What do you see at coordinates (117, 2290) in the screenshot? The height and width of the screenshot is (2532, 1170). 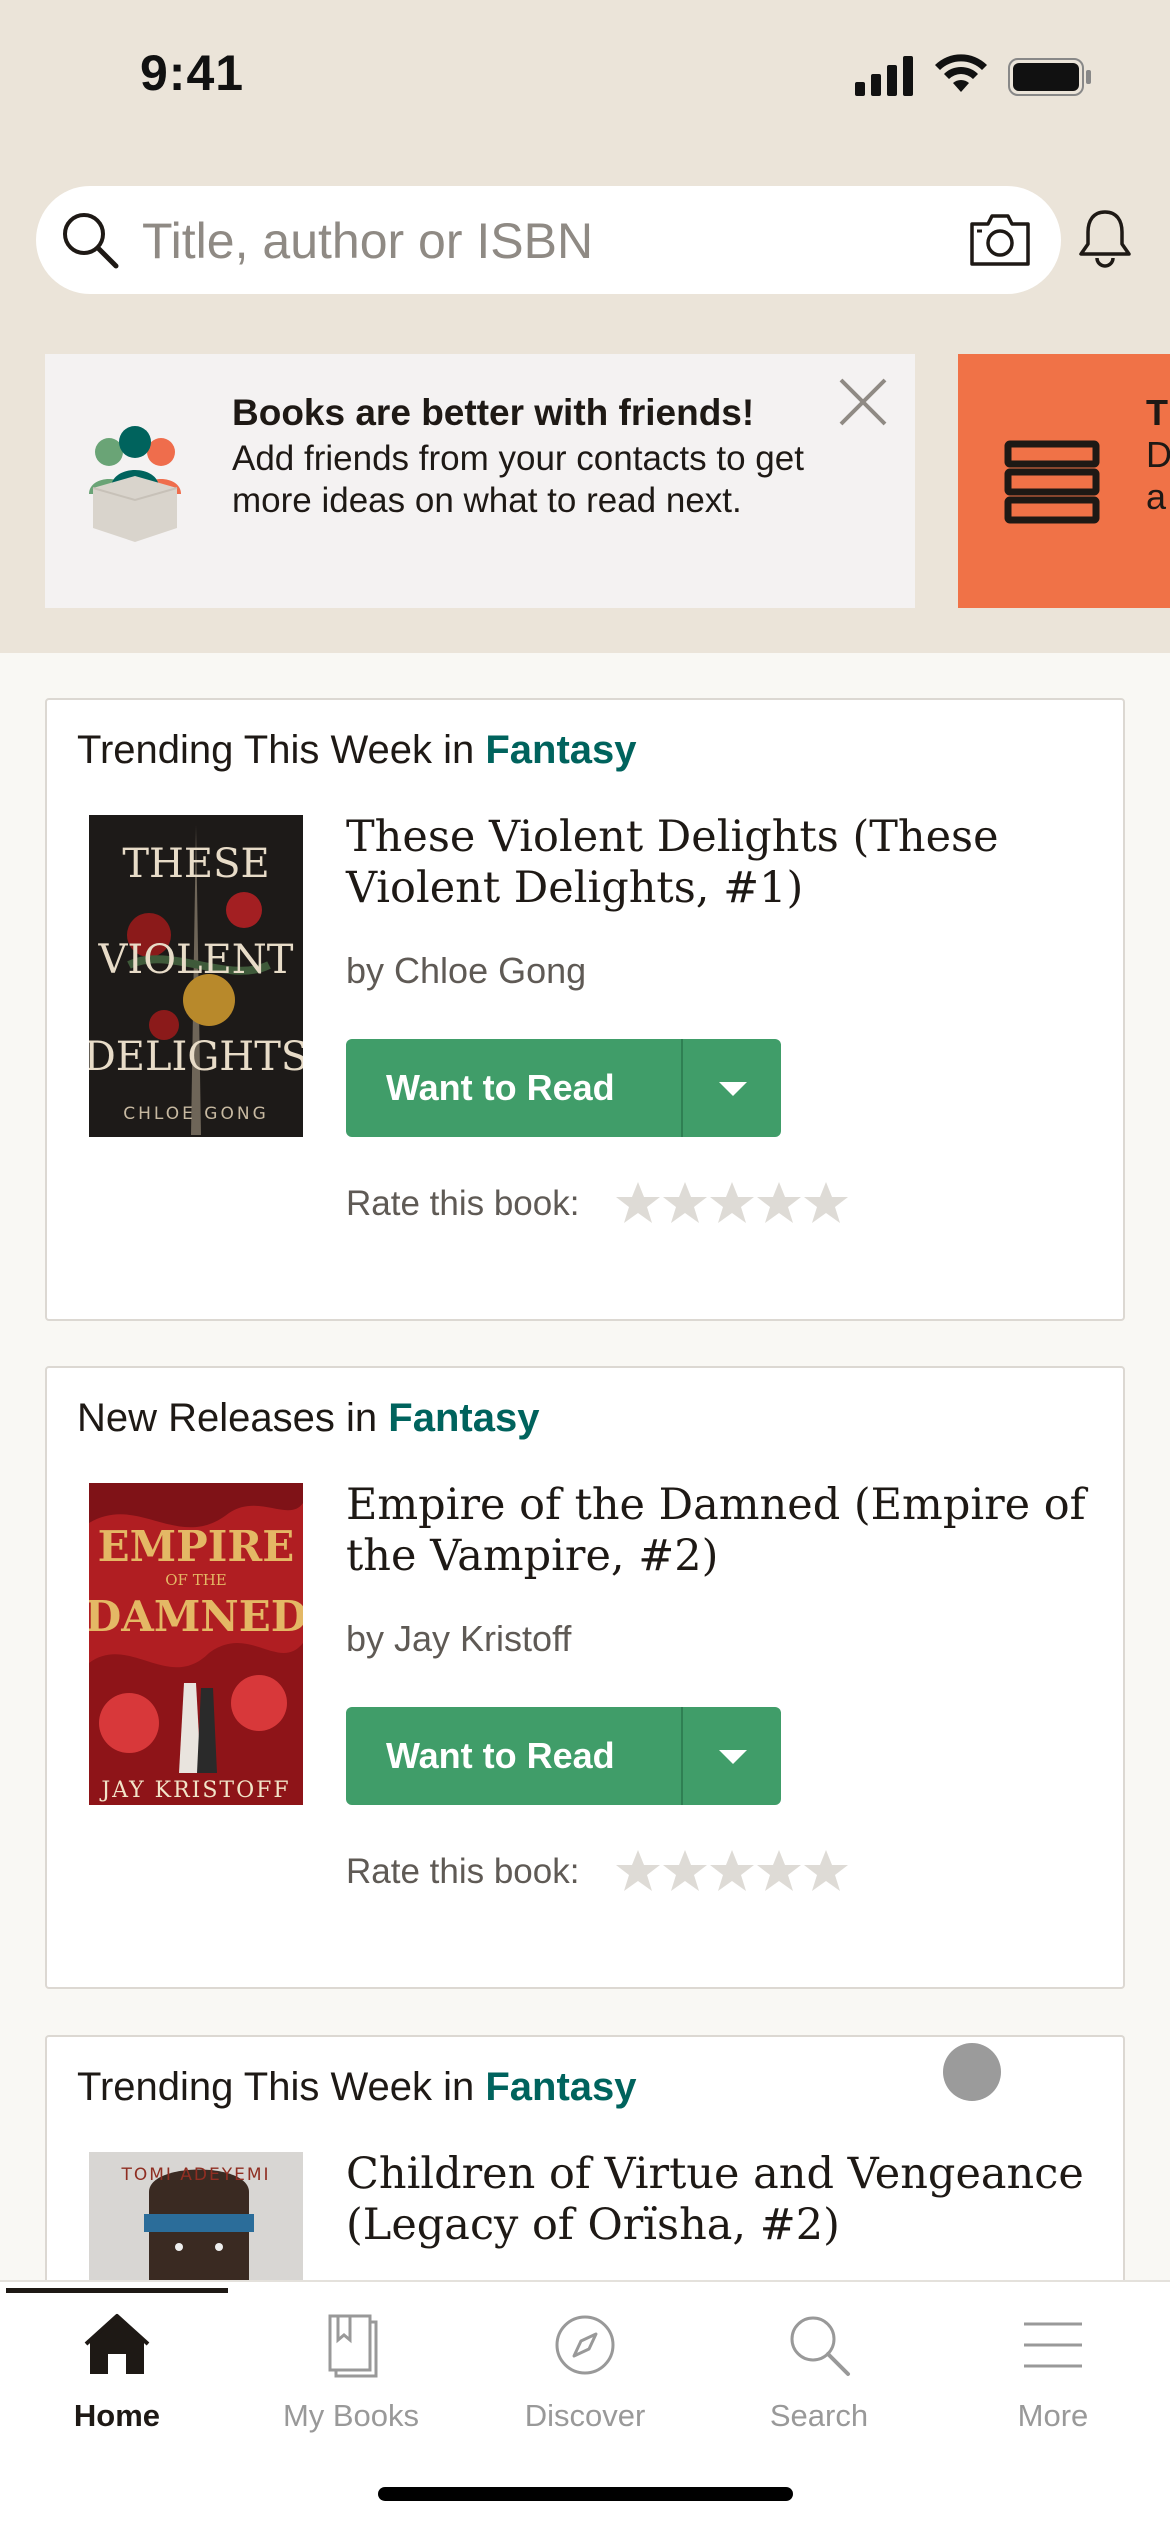 I see `active-tab-indicator` at bounding box center [117, 2290].